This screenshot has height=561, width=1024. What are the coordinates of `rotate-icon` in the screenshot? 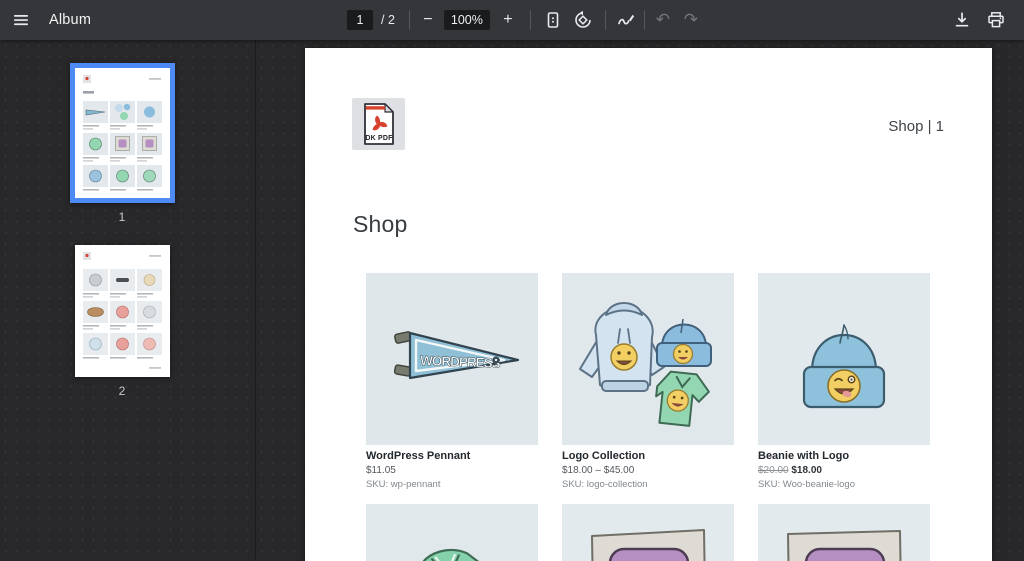 It's located at (583, 19).